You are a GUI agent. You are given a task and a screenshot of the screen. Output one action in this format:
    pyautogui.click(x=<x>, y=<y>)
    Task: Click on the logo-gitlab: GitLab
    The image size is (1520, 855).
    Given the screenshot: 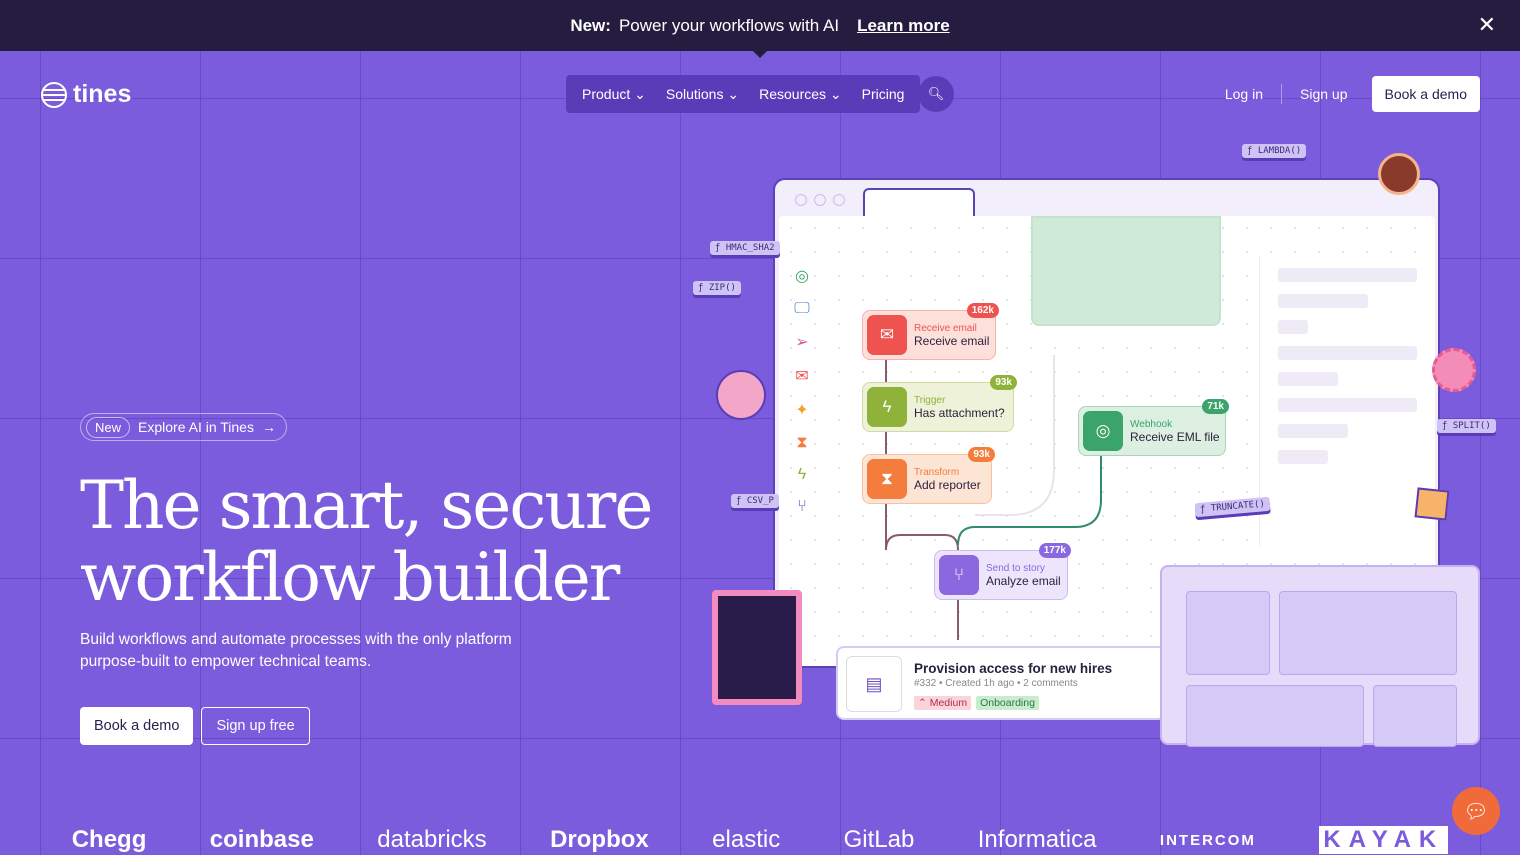 What is the action you would take?
    pyautogui.click(x=879, y=839)
    